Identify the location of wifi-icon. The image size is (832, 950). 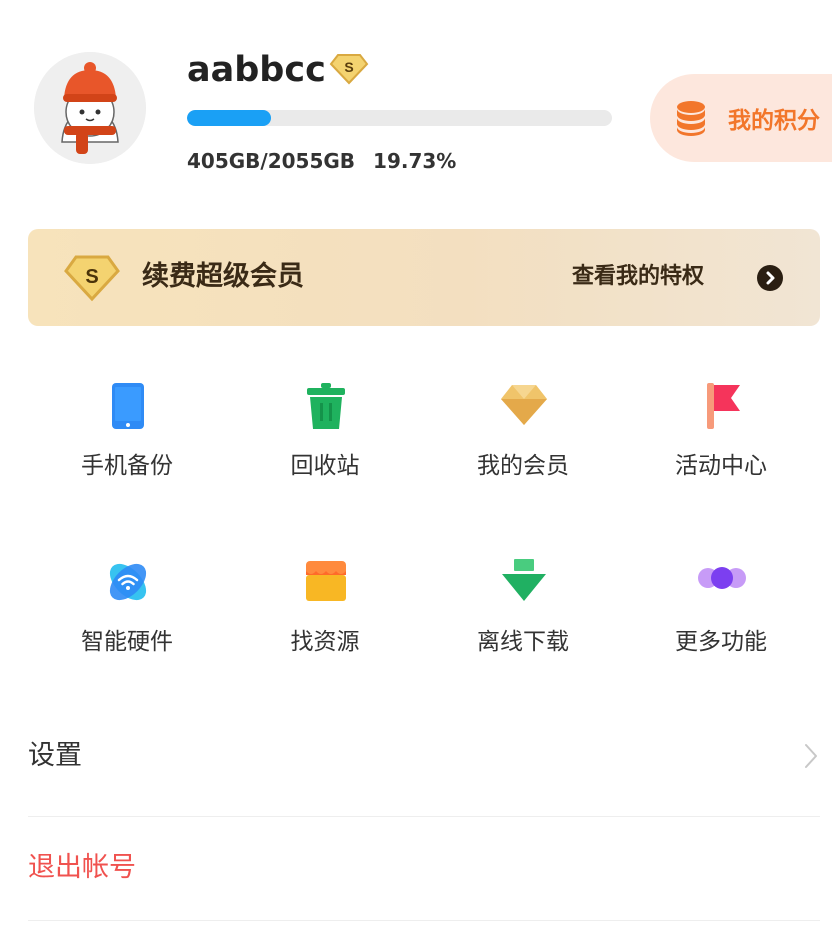
(128, 582).